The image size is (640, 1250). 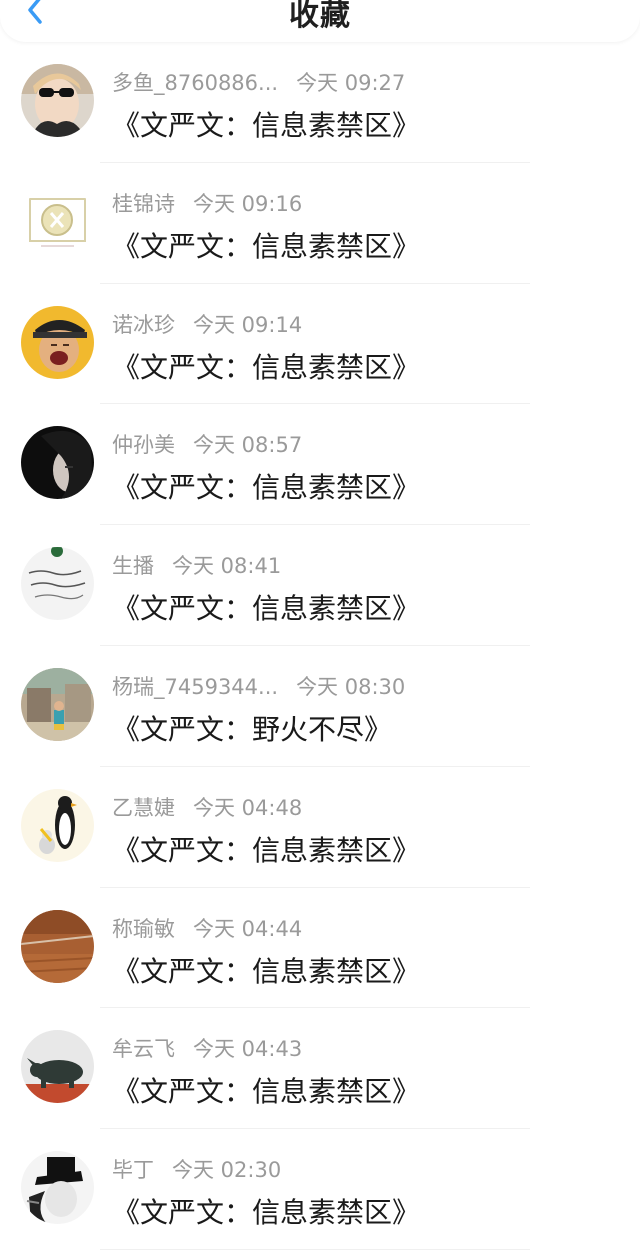 What do you see at coordinates (320, 706) in the screenshot?
I see `list-item: 杨瑞_7459344... 今天 08:30 《文严文：野火不尽》` at bounding box center [320, 706].